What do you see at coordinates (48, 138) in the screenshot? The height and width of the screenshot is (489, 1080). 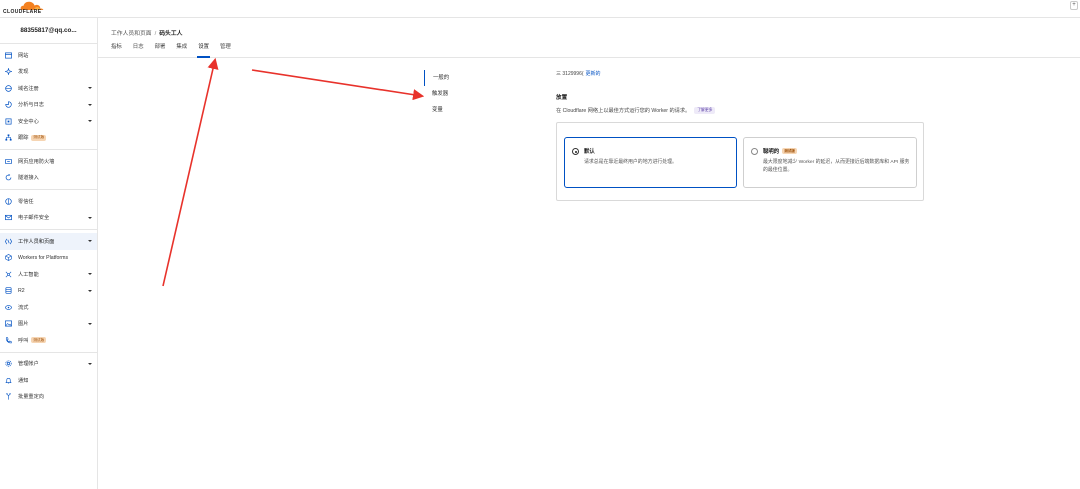 I see `sidebar-item: 跟踪 测试版` at bounding box center [48, 138].